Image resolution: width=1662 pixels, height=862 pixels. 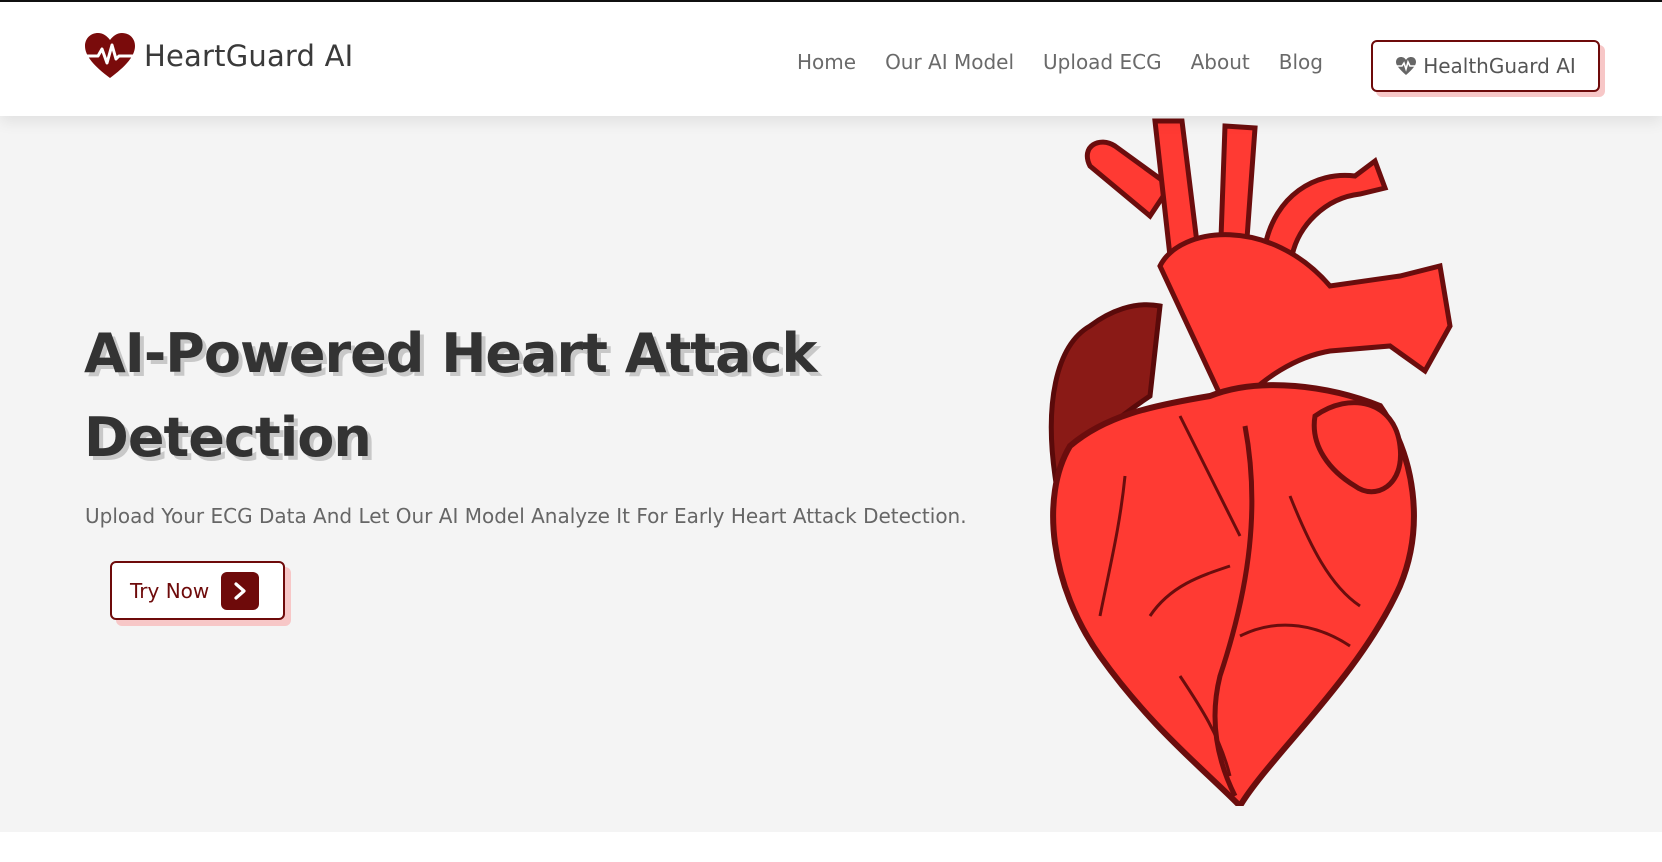 What do you see at coordinates (228, 437) in the screenshot?
I see `hero-title-line2: Detection` at bounding box center [228, 437].